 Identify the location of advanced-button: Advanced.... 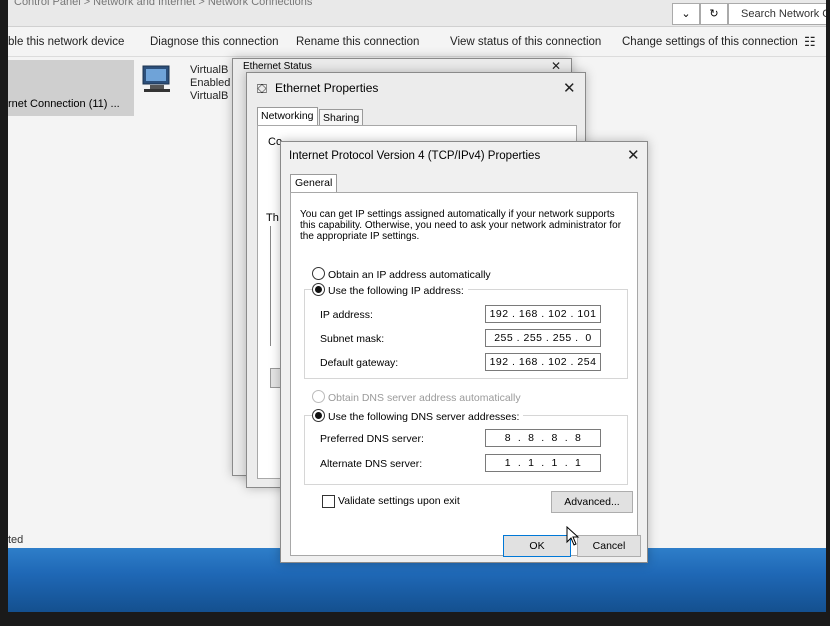
(592, 502).